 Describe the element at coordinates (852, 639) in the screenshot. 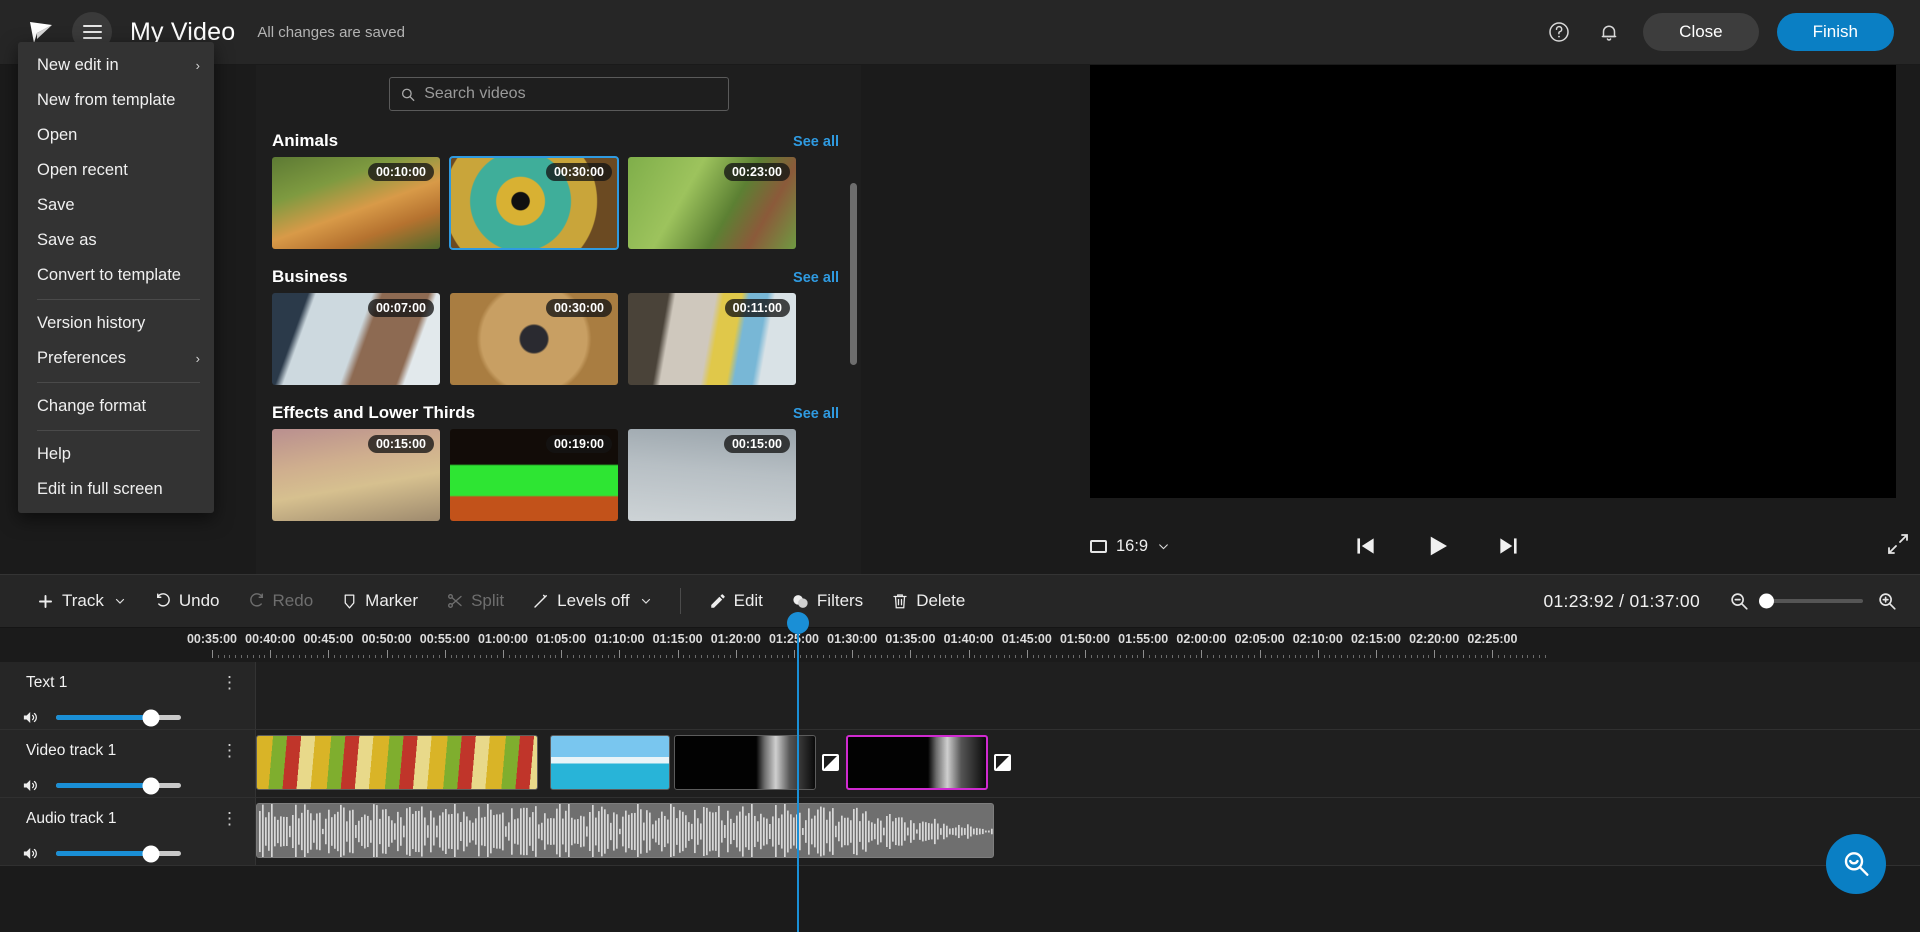

I see `ruler-tick-label: 01:30:00` at that location.